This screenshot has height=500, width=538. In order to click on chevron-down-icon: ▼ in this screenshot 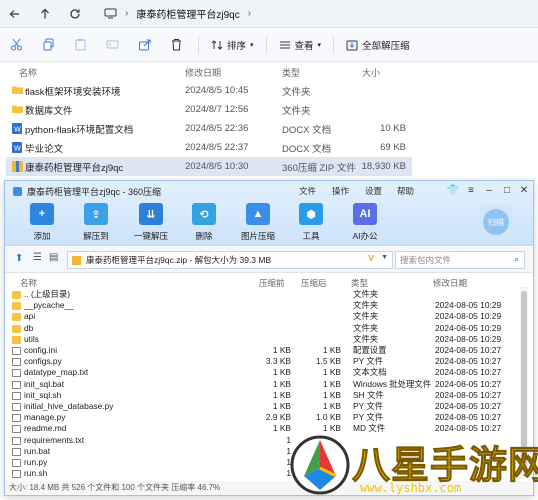, I will do `click(384, 257)`.